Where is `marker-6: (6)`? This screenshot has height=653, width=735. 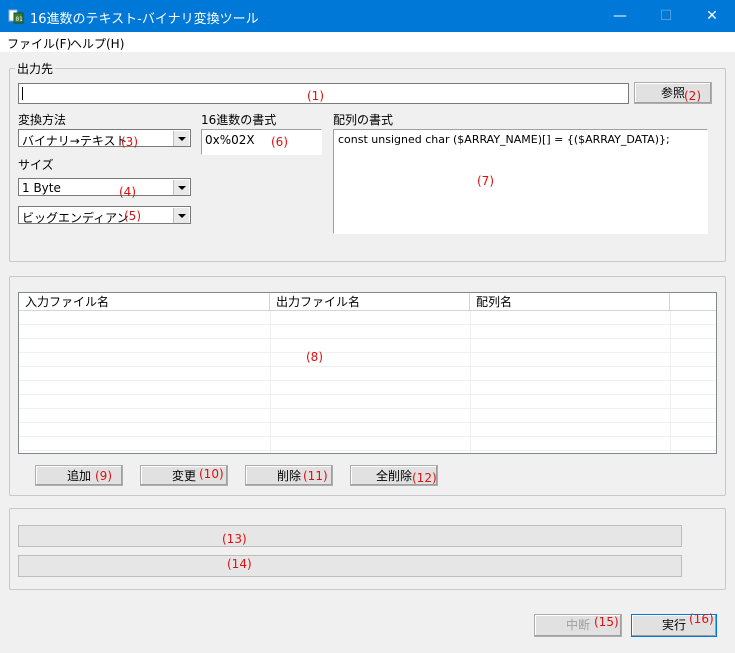
marker-6: (6) is located at coordinates (279, 142).